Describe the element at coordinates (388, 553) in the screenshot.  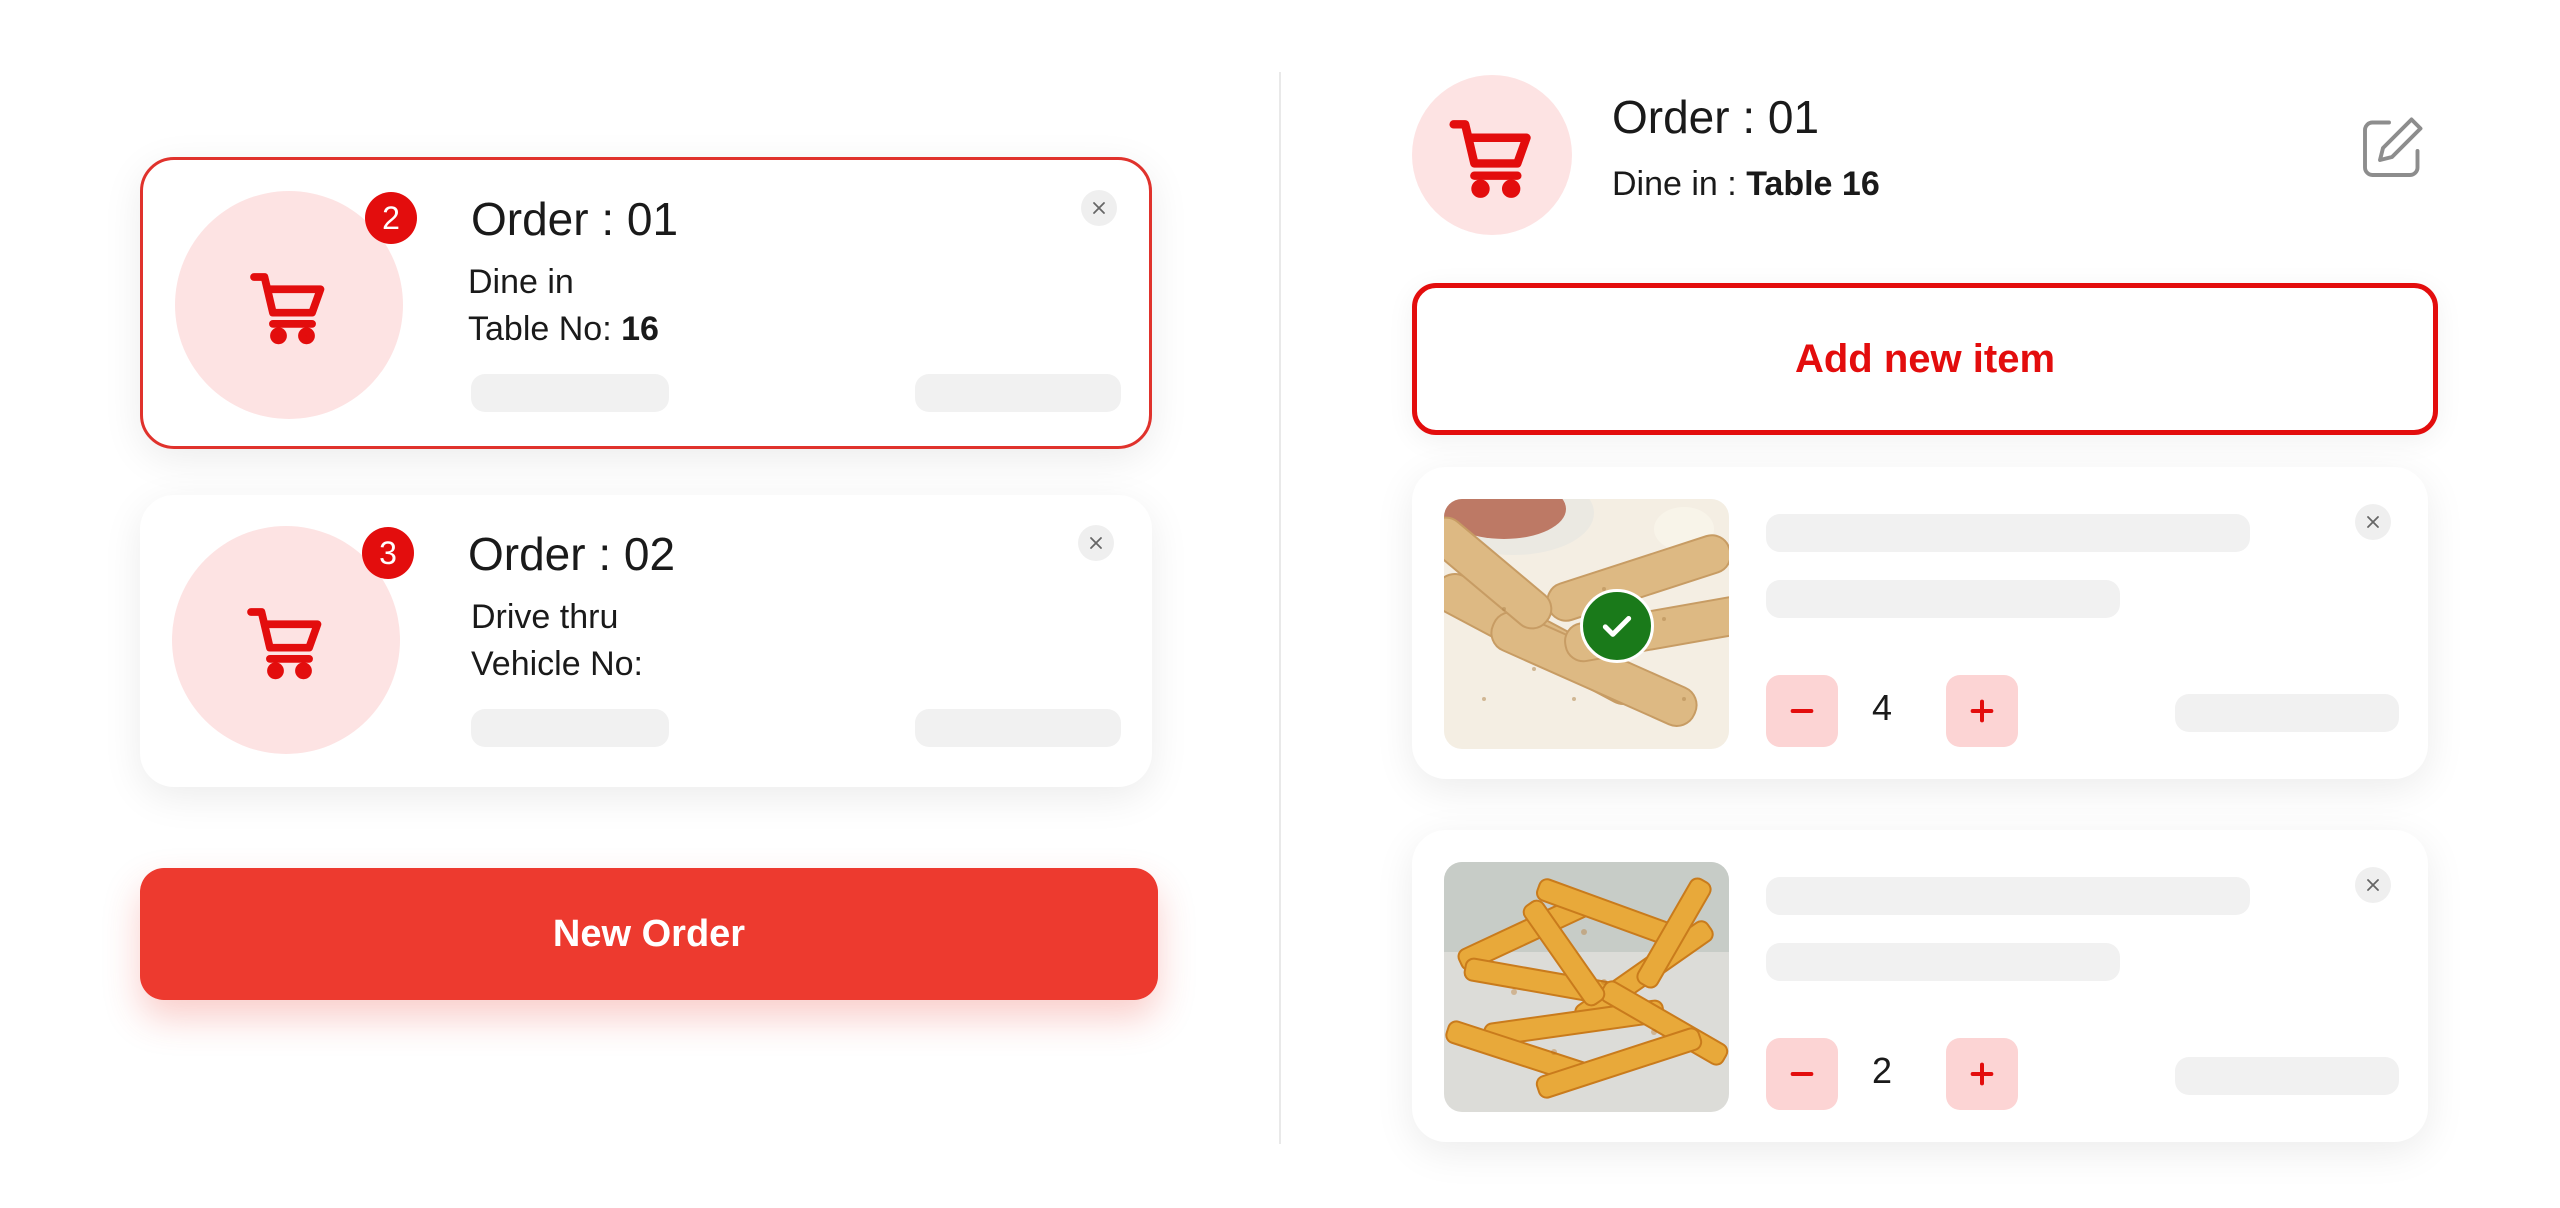
I see `item-count-badge: 3` at that location.